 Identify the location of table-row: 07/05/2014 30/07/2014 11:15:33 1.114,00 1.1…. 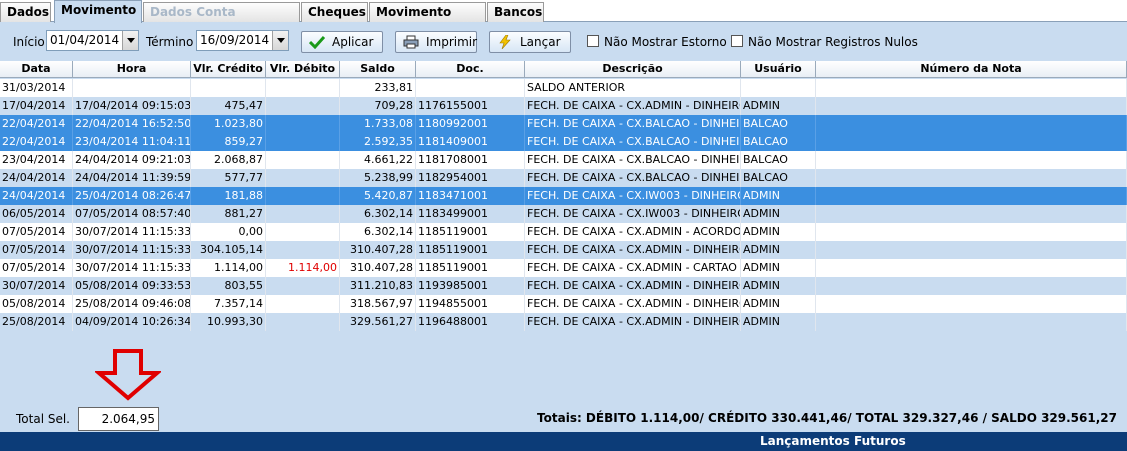
(563, 268).